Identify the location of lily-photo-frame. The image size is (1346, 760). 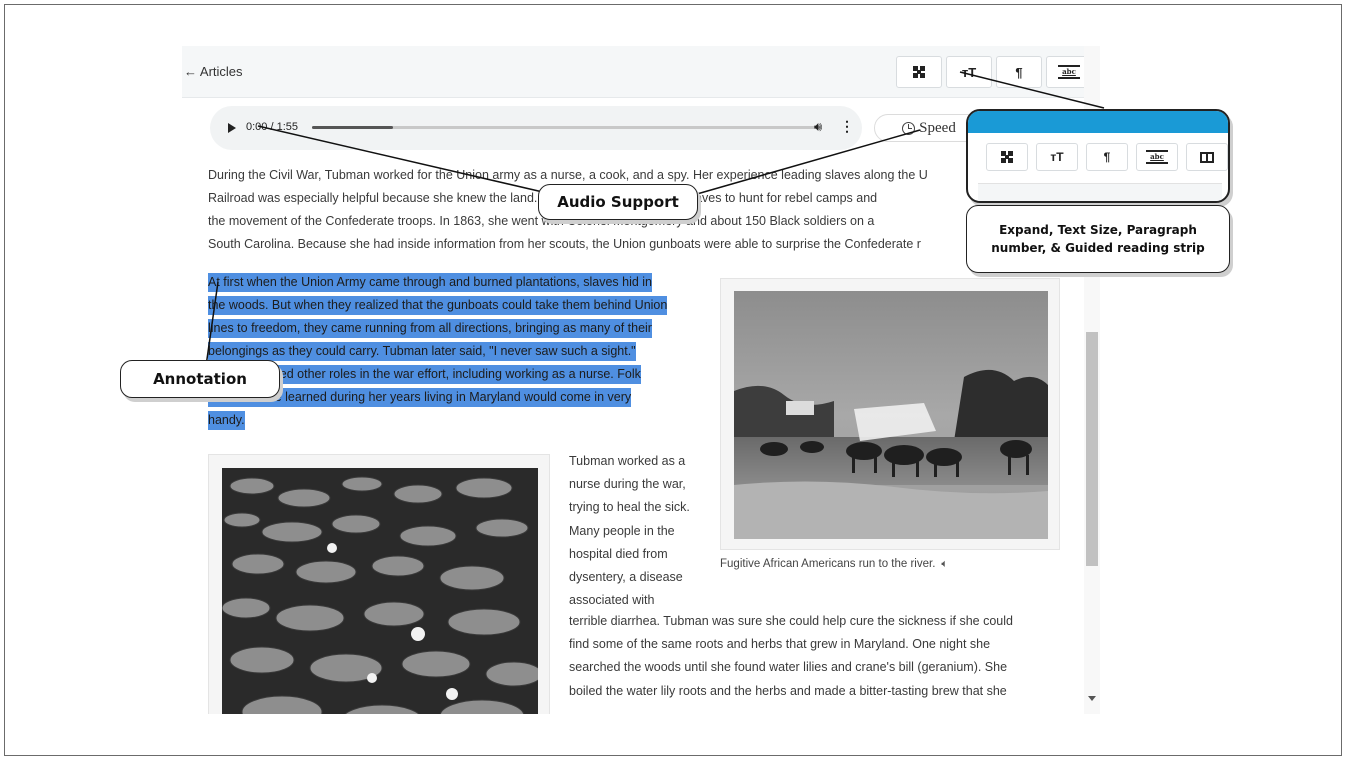
(379, 584).